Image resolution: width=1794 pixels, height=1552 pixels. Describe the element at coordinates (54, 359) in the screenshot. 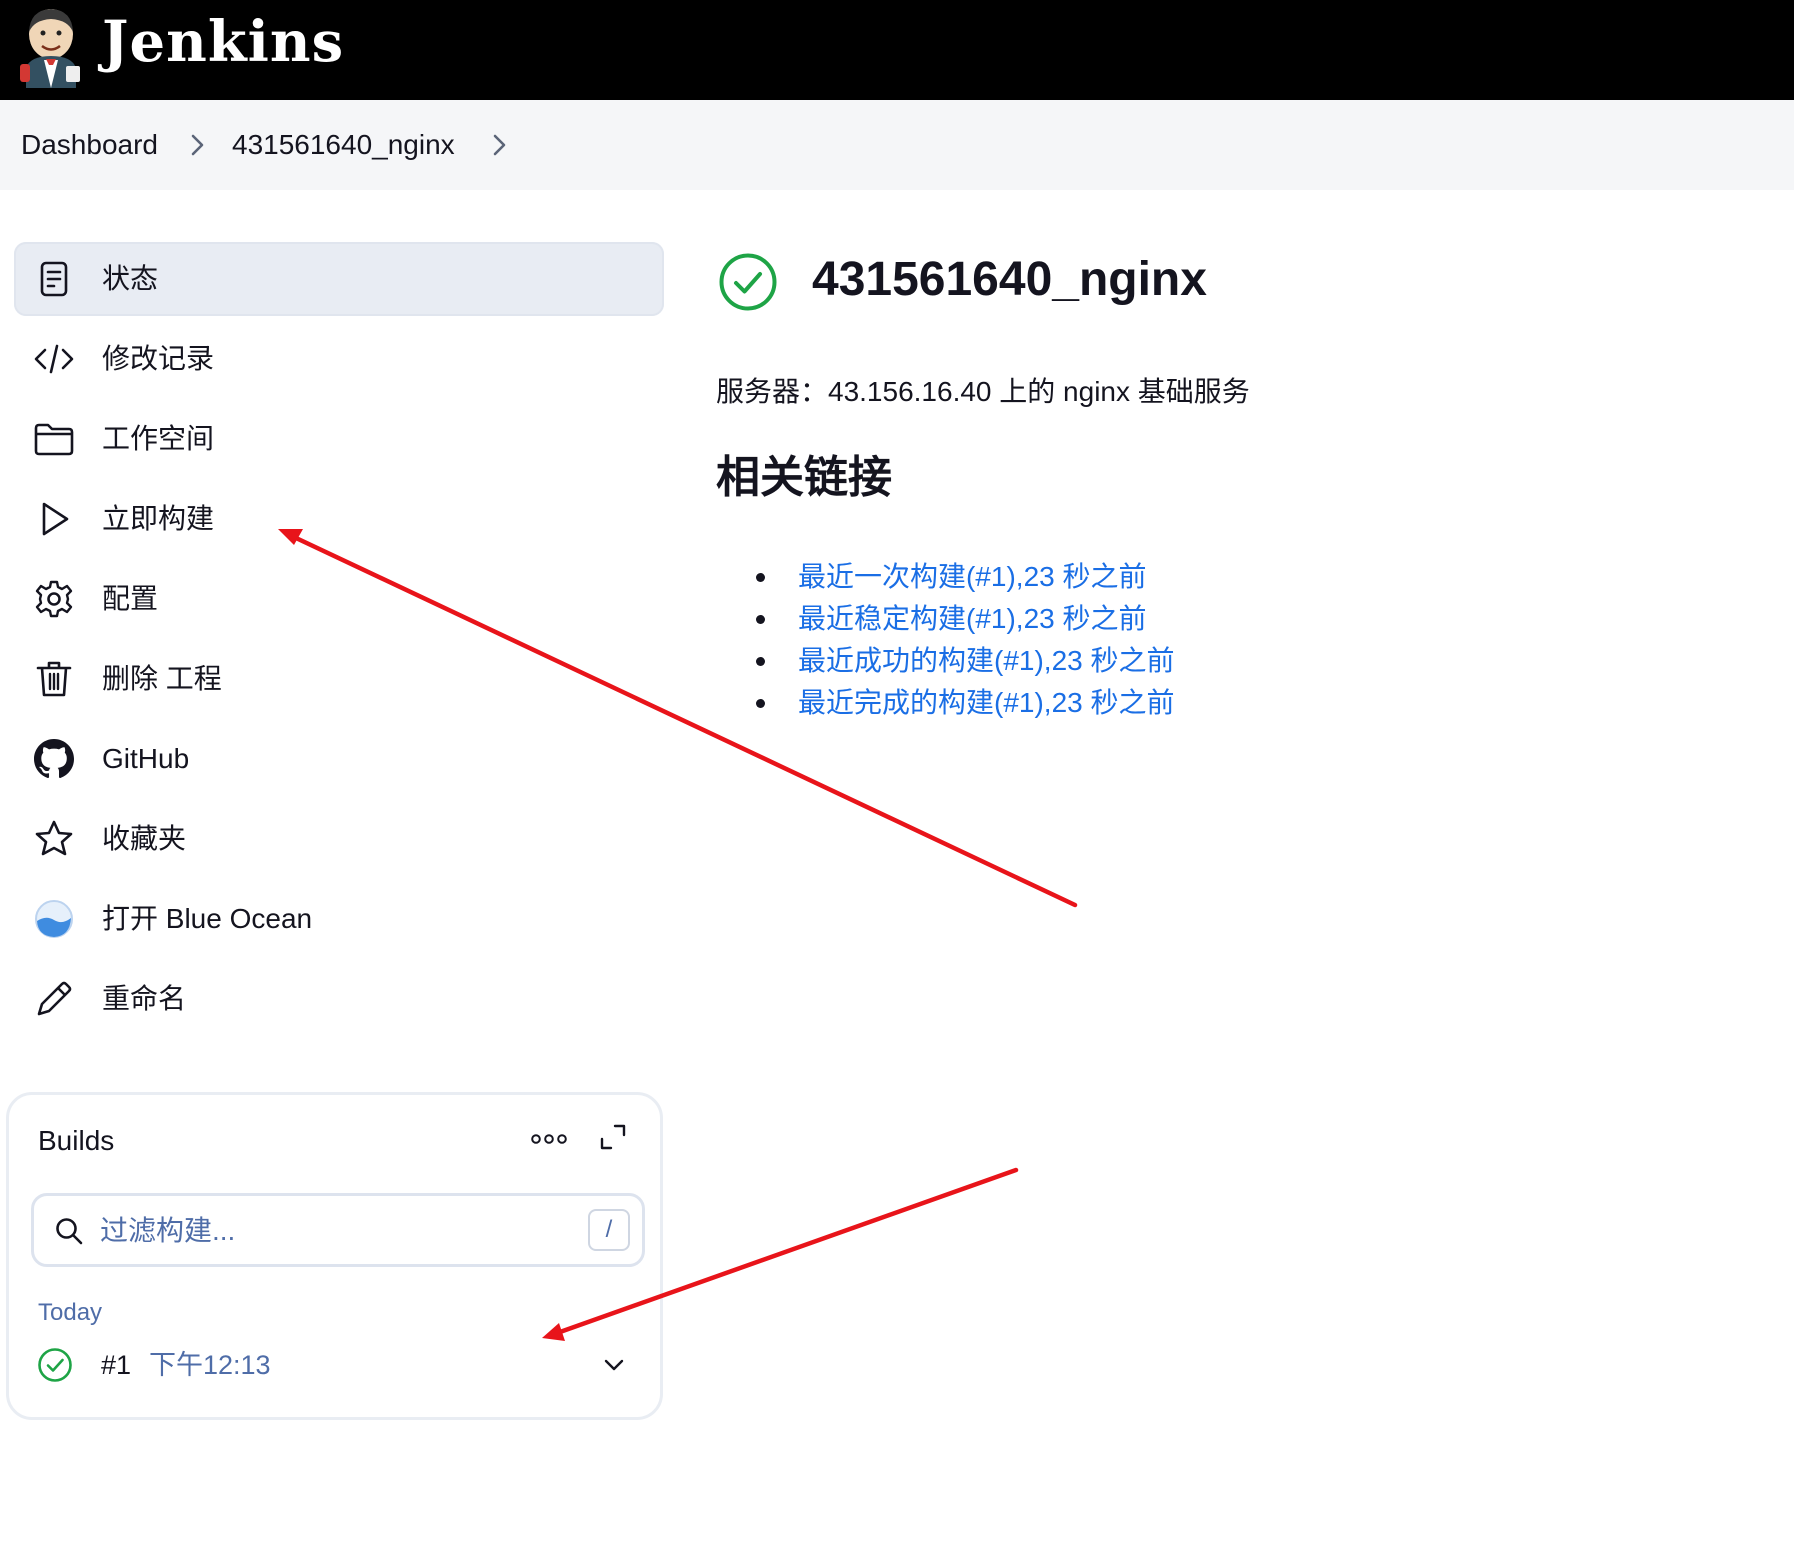

I see `code-icon` at that location.